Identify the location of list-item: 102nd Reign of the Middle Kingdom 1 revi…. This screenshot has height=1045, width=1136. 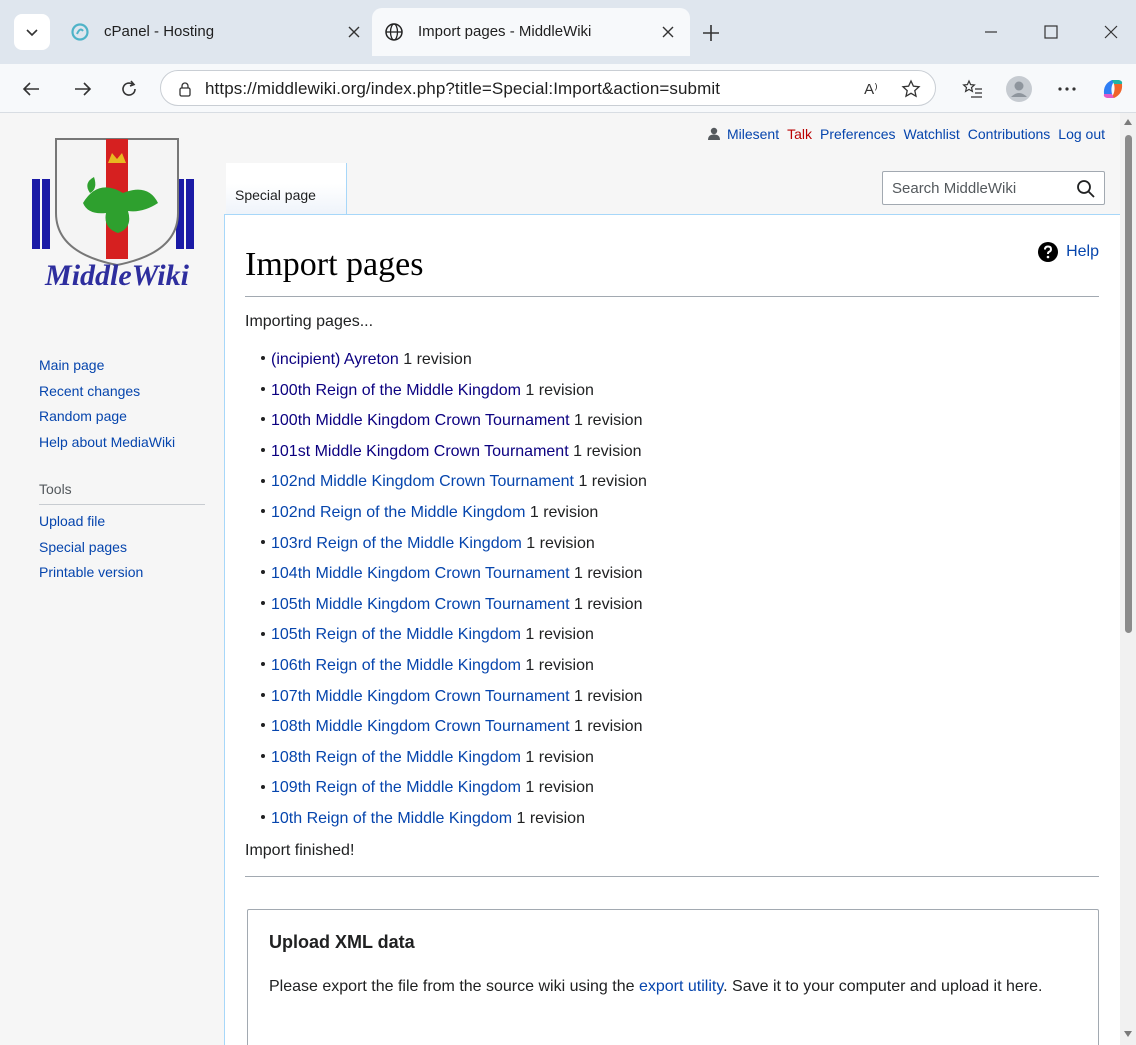
(446, 513).